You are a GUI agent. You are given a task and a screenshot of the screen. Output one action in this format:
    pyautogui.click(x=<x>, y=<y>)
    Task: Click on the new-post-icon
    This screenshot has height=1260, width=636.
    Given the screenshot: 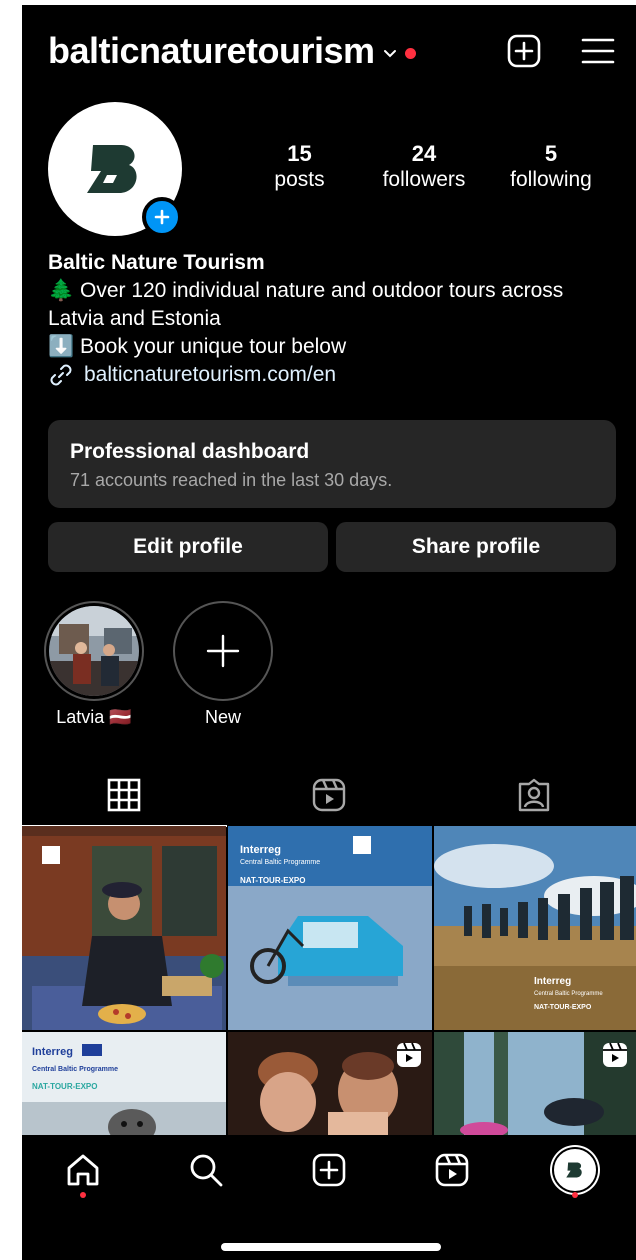 What is the action you would take?
    pyautogui.click(x=524, y=51)
    